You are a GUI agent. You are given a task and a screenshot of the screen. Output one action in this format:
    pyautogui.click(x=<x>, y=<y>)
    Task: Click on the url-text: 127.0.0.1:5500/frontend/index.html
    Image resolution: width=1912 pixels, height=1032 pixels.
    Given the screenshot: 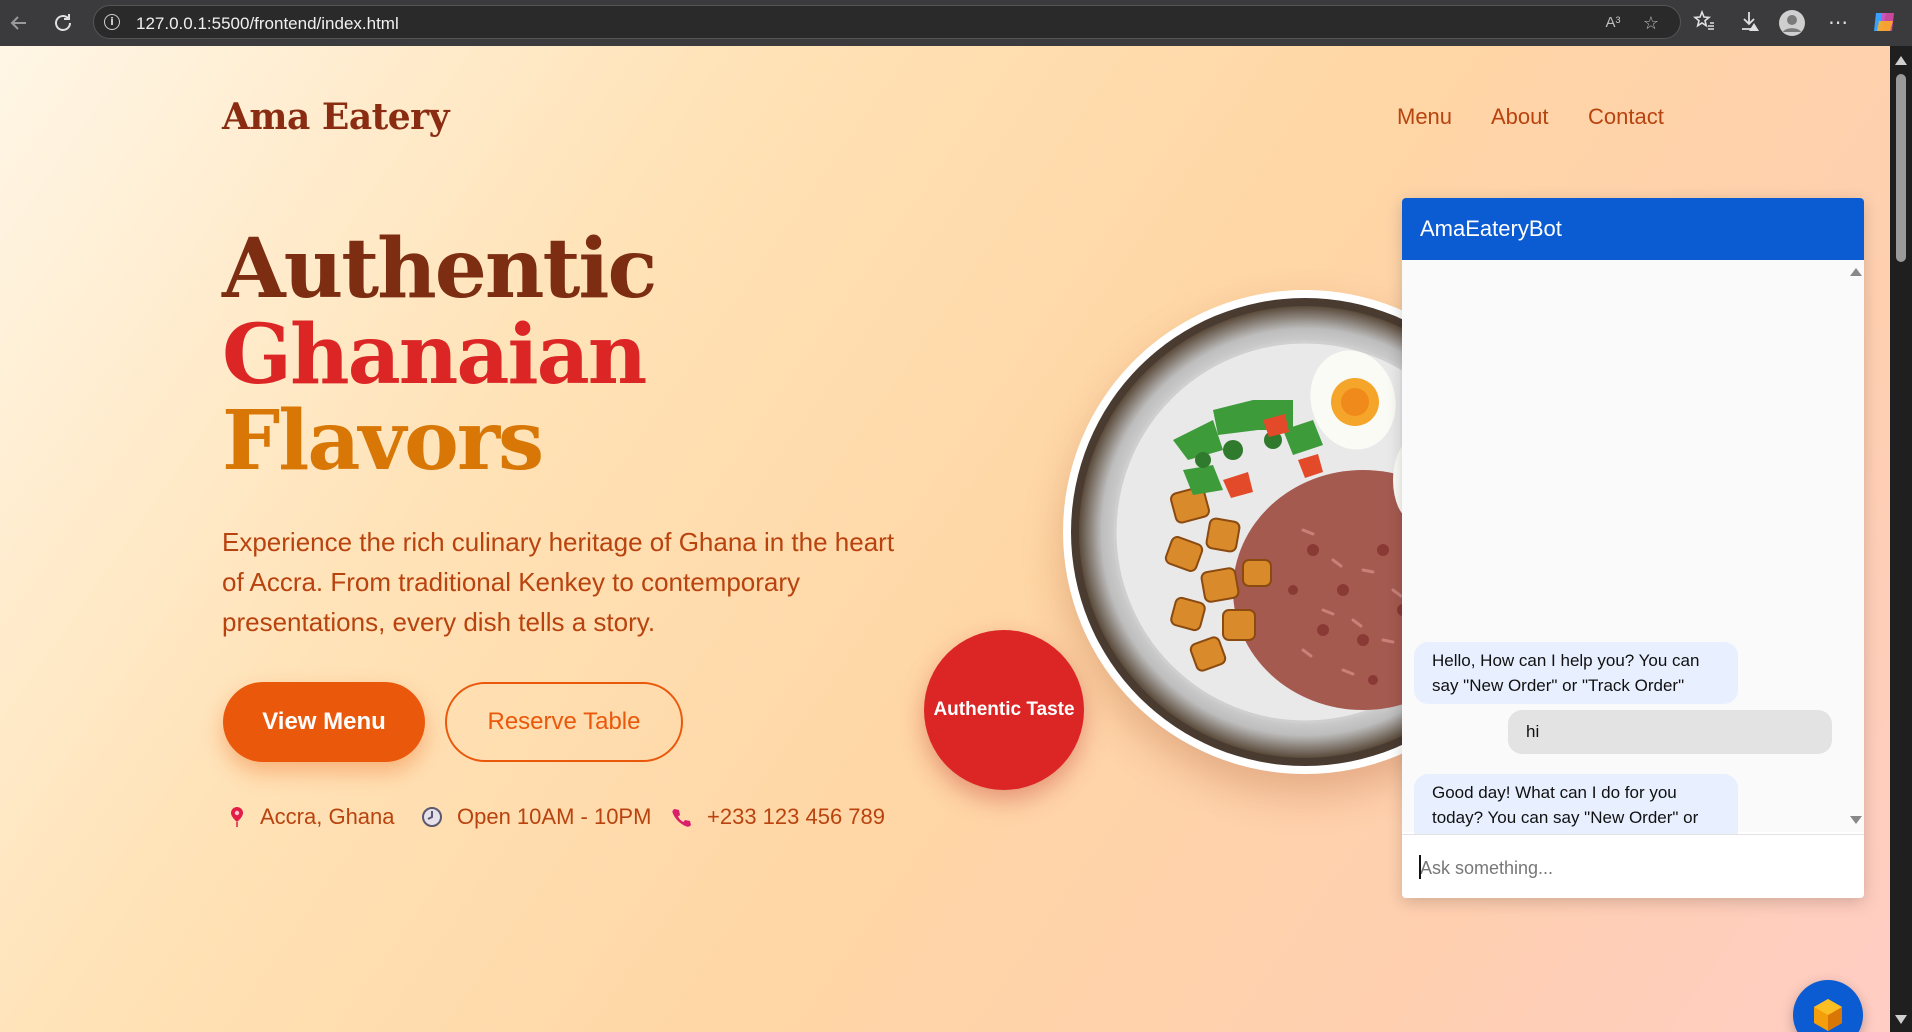 What is the action you would take?
    pyautogui.click(x=267, y=24)
    